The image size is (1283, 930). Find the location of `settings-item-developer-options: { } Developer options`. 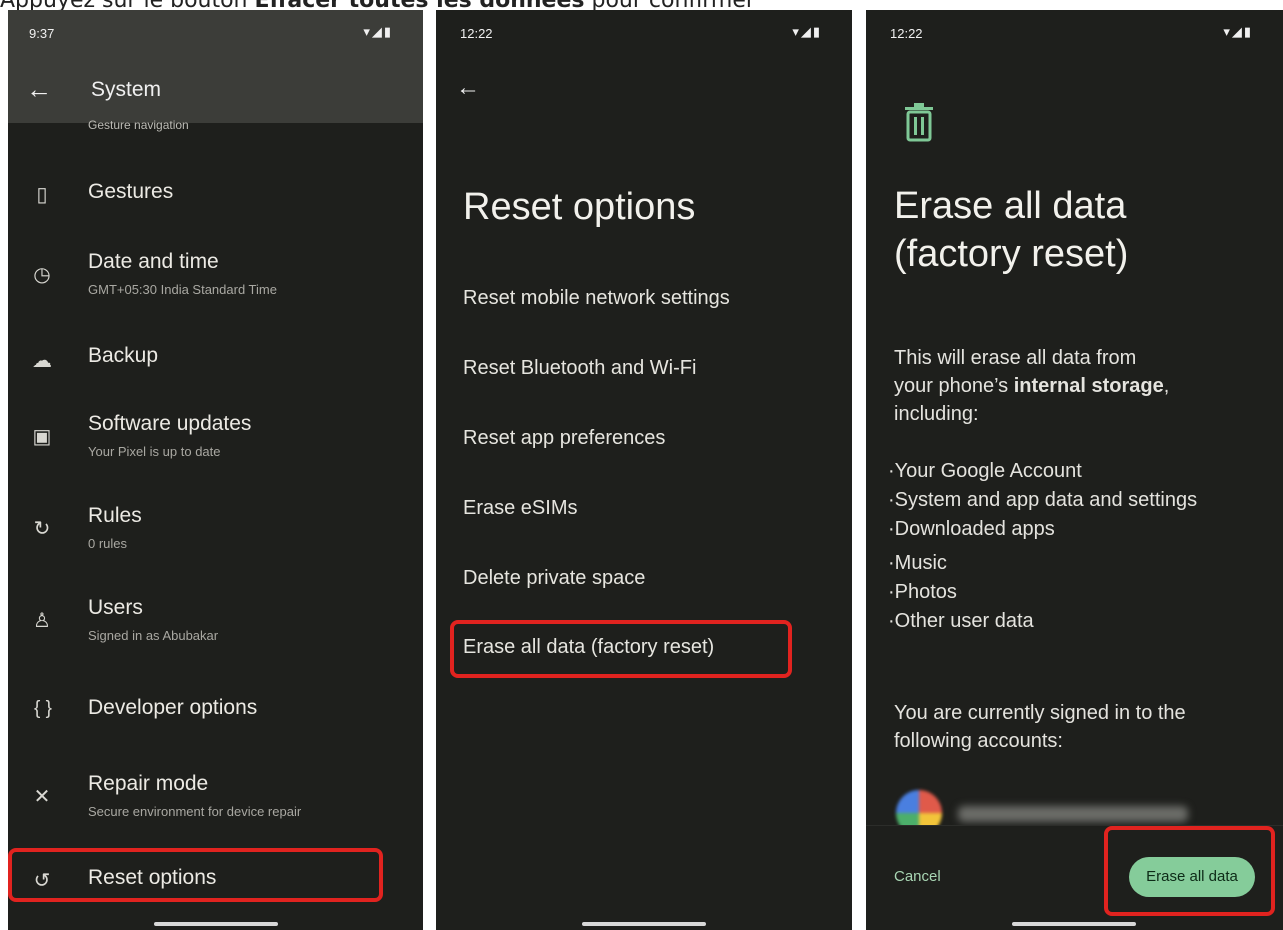

settings-item-developer-options: { } Developer options is located at coordinates (215, 714).